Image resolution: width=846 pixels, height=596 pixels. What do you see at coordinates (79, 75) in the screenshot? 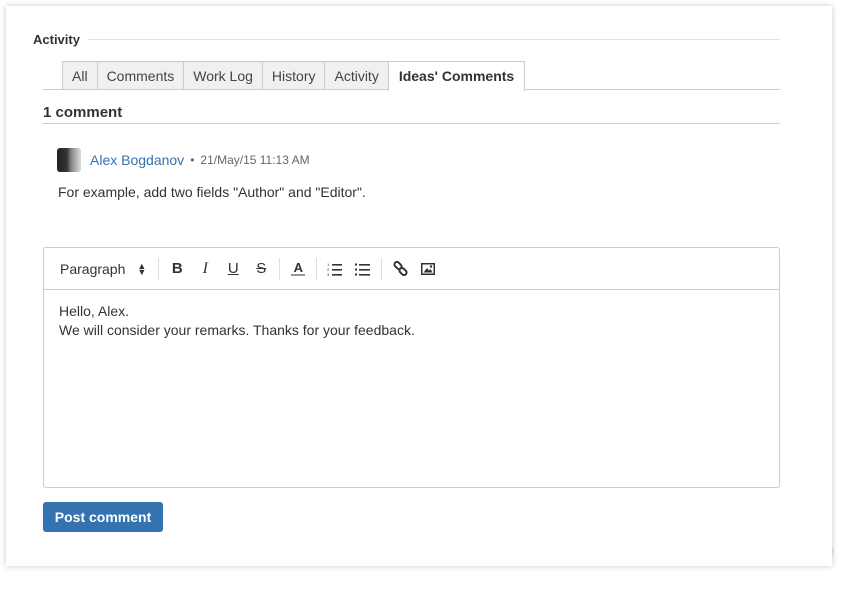
I see `tab-all: All` at bounding box center [79, 75].